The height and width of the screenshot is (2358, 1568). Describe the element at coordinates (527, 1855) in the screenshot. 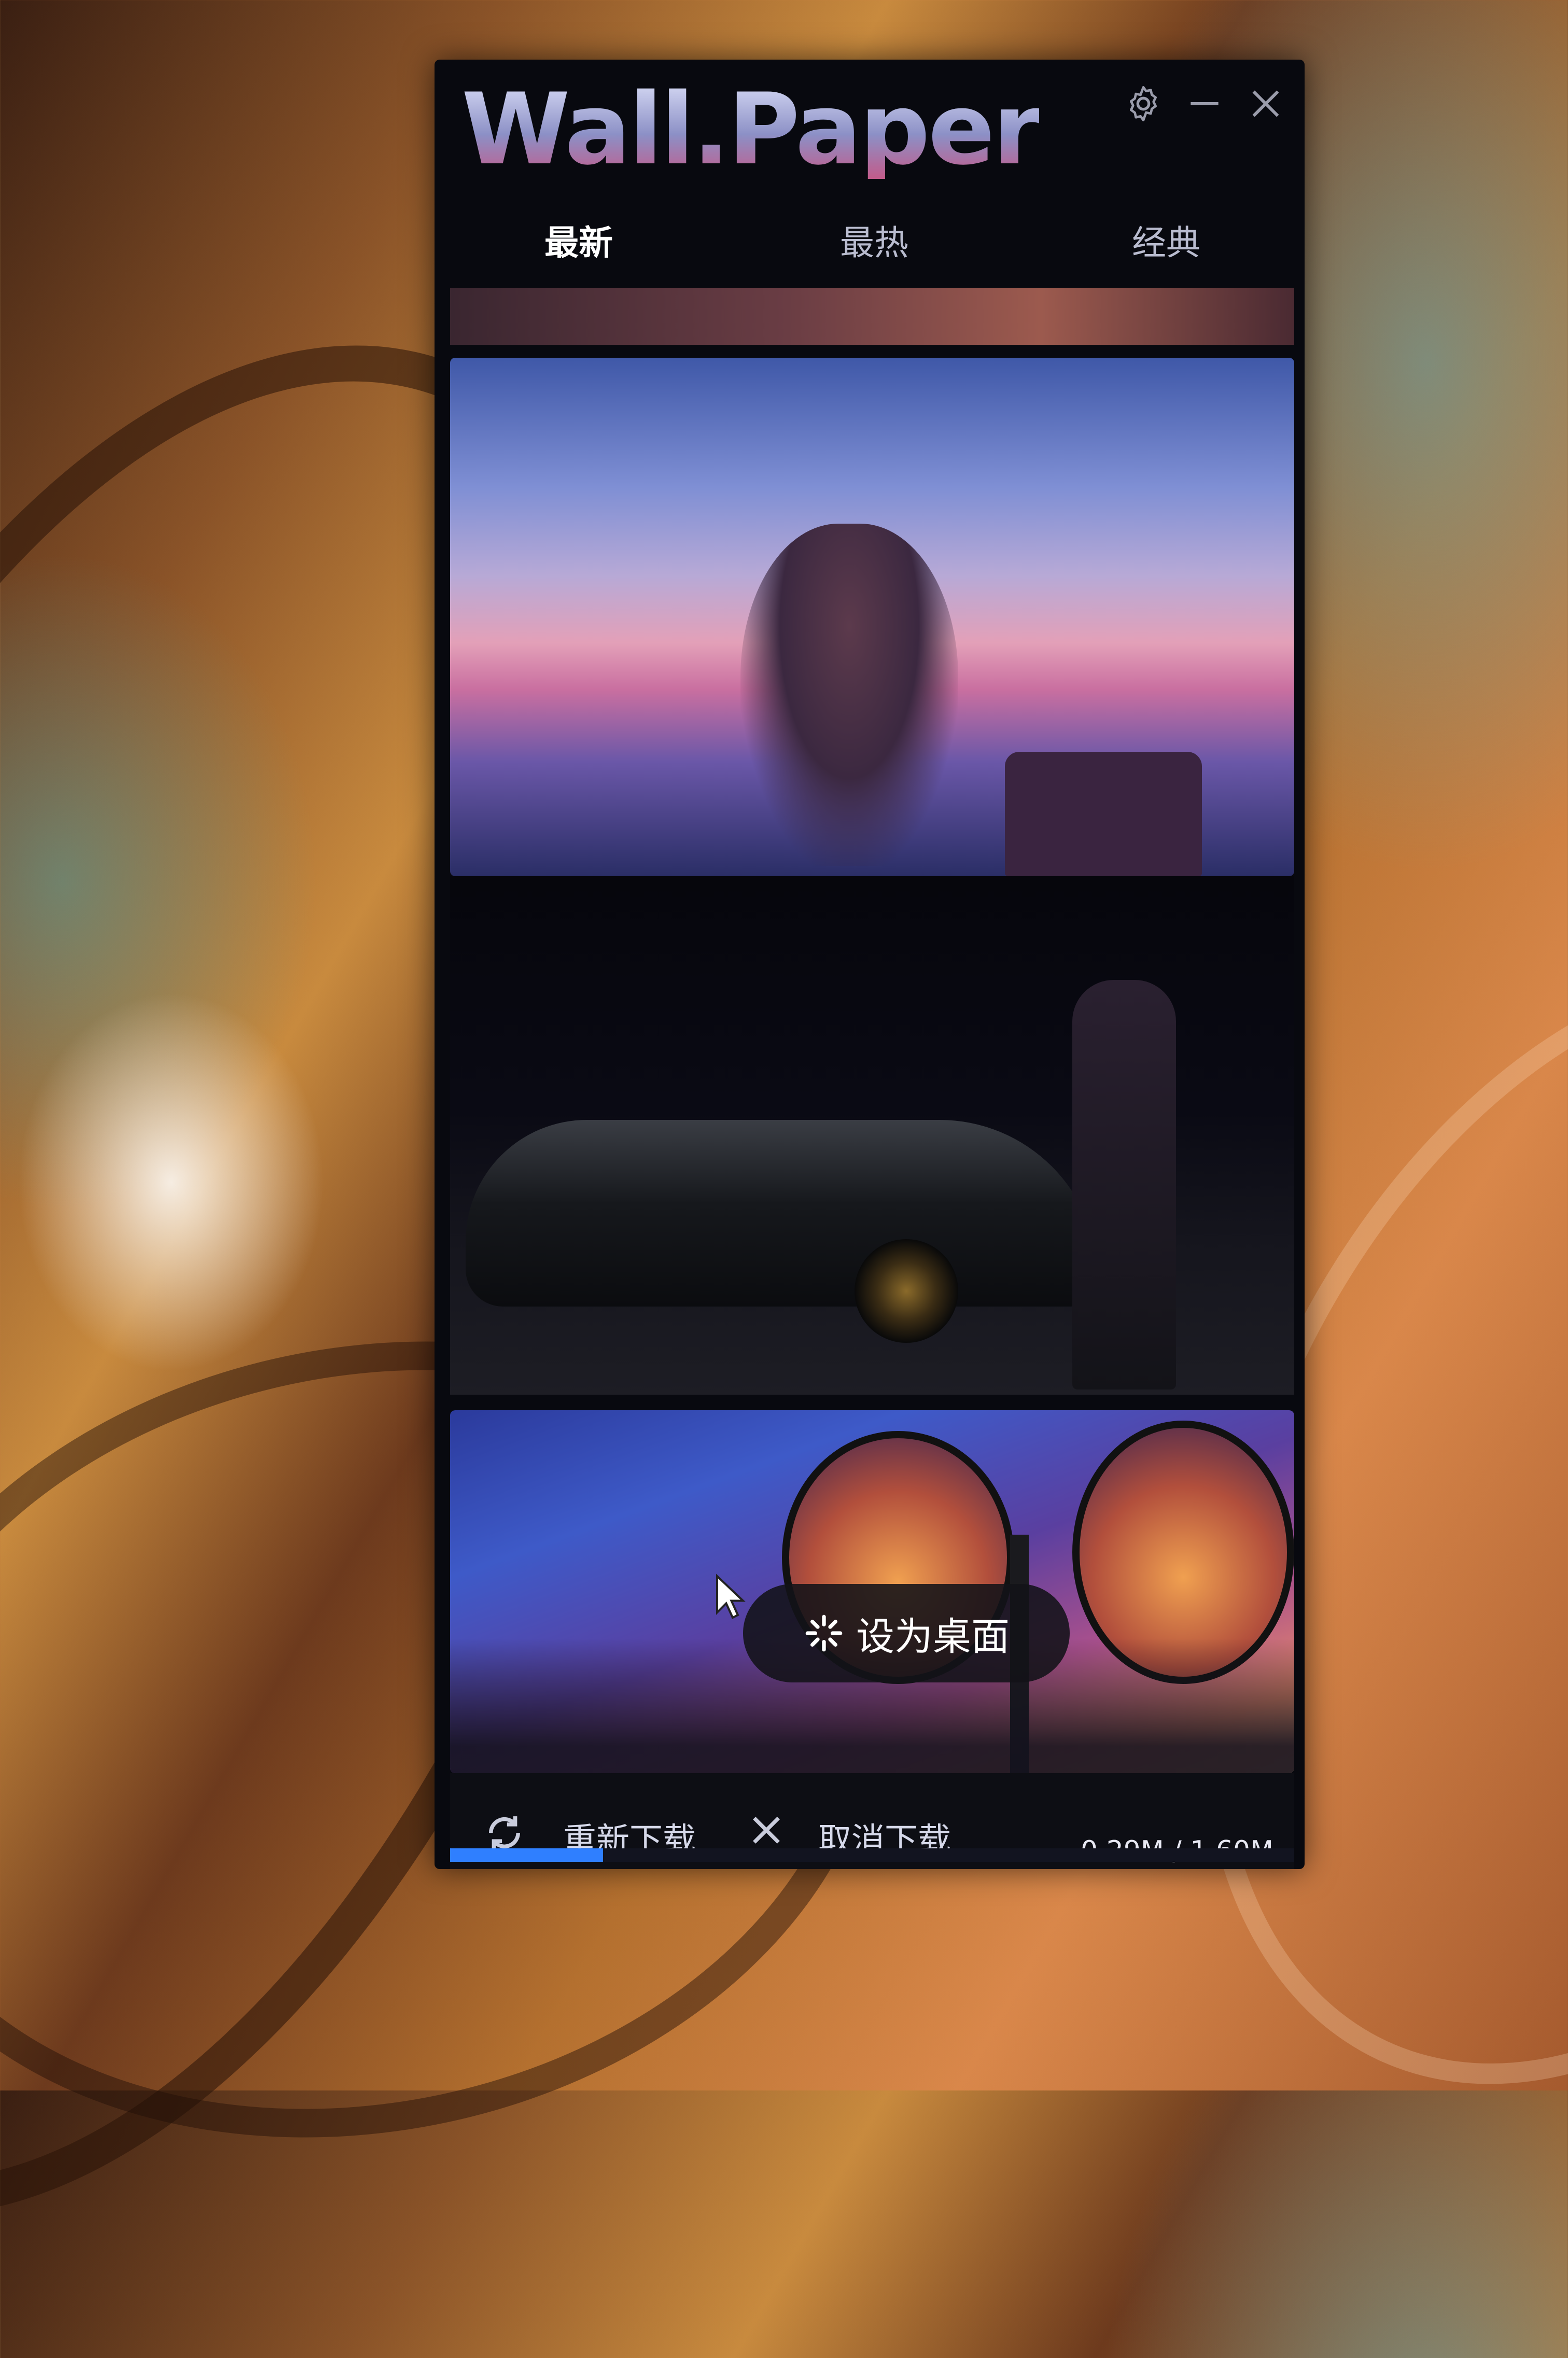

I see `download-progress-fill` at that location.